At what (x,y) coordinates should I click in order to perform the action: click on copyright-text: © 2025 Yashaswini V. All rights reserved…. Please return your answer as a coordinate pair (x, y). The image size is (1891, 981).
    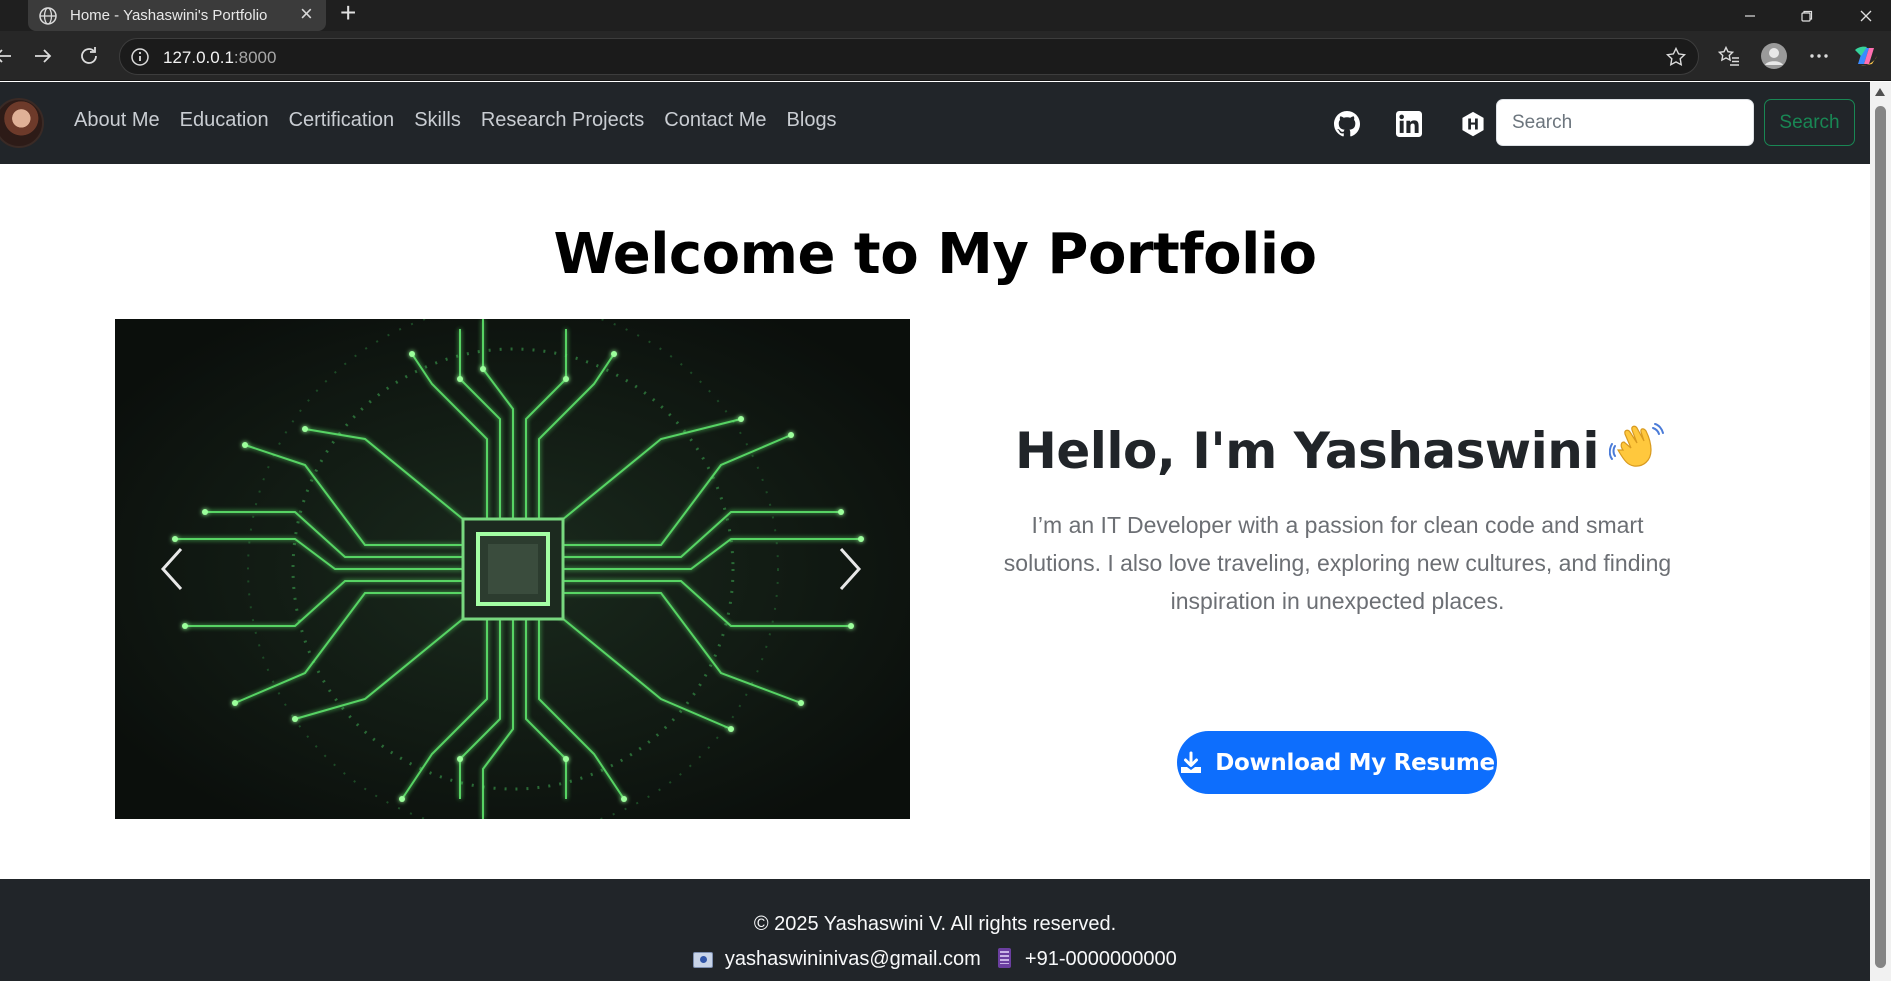
    Looking at the image, I should click on (935, 924).